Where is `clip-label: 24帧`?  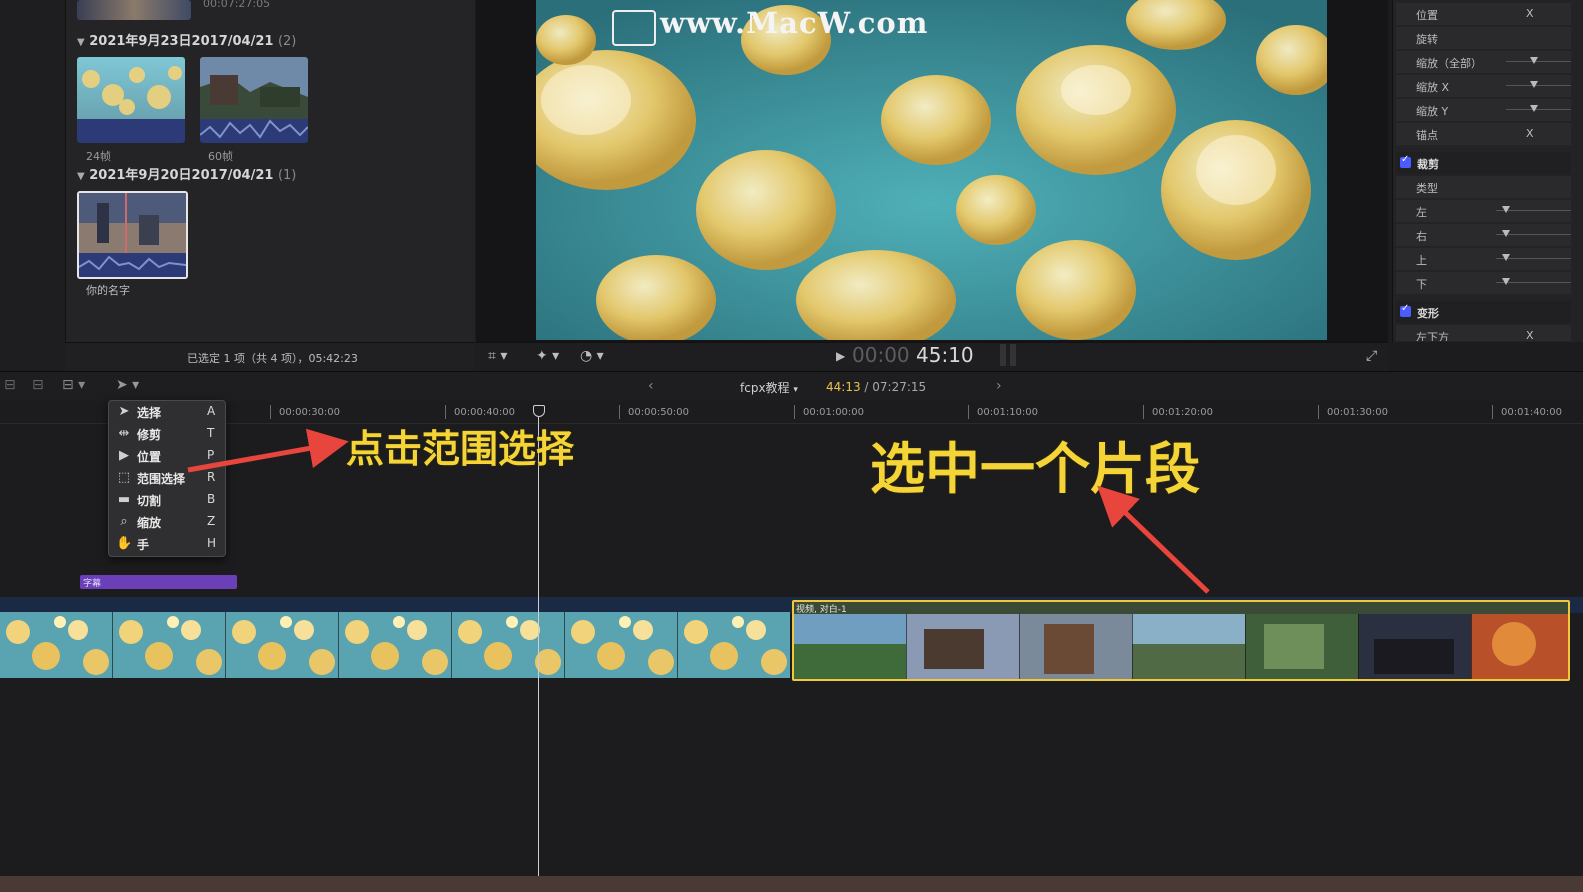
clip-label: 24帧 is located at coordinates (98, 156).